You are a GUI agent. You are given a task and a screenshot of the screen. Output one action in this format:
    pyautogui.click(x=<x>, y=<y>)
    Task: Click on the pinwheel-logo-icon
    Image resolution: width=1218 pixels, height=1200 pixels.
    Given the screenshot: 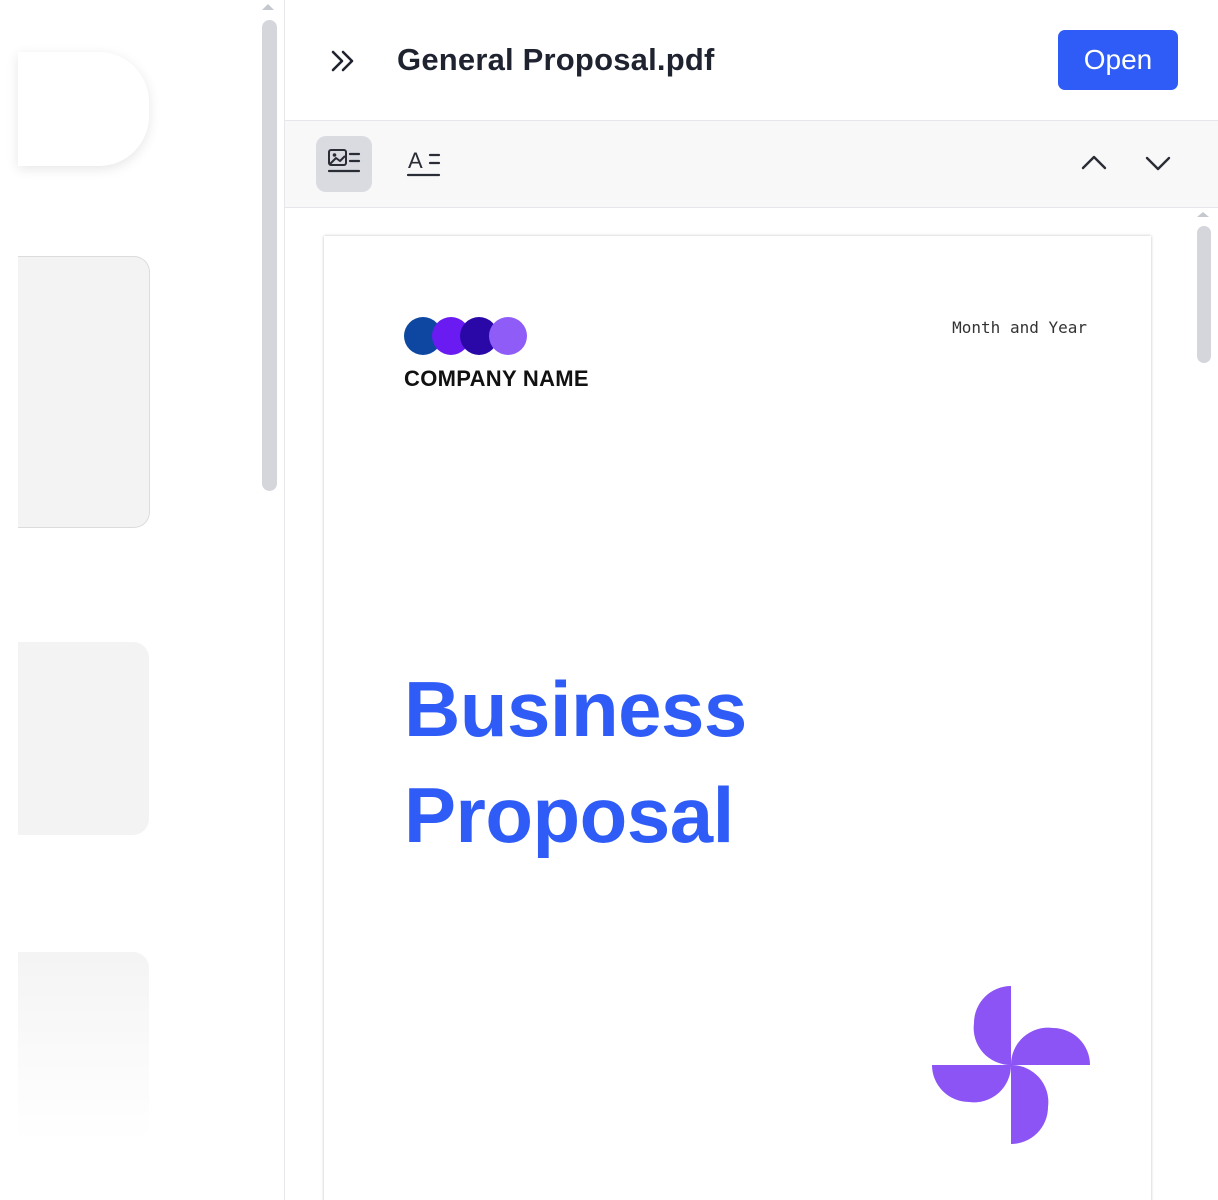 What is the action you would take?
    pyautogui.click(x=1011, y=1065)
    